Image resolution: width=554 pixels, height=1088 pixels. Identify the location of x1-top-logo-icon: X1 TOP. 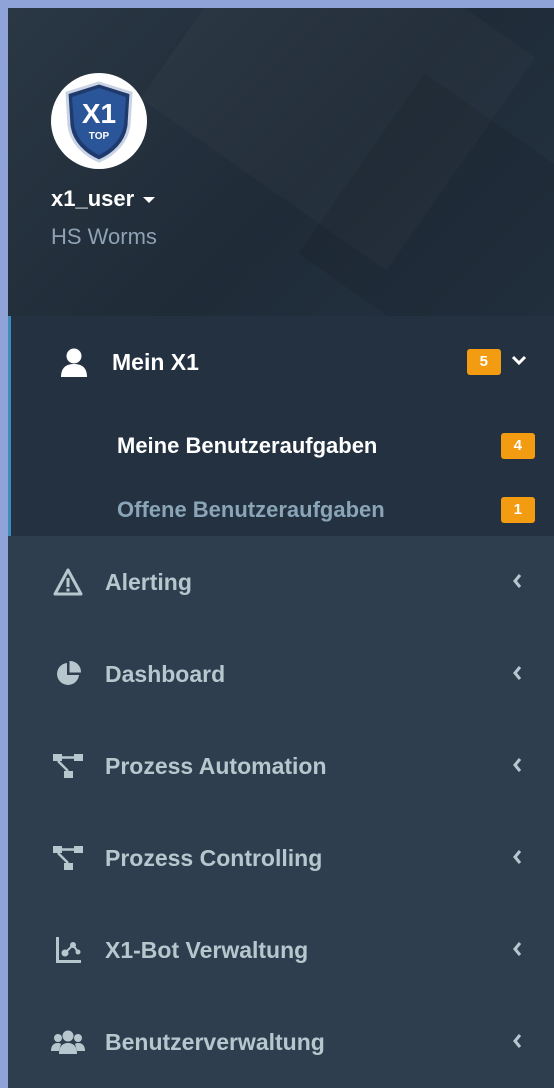
(99, 122).